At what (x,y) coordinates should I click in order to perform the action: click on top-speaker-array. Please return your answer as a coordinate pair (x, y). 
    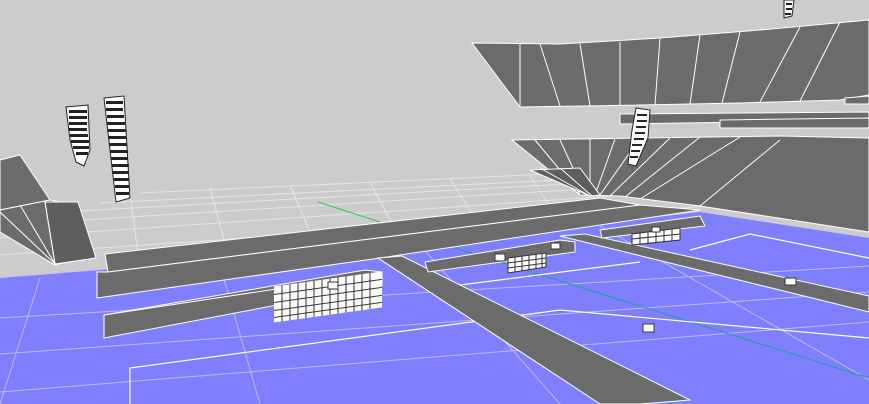
    Looking at the image, I should click on (789, 9).